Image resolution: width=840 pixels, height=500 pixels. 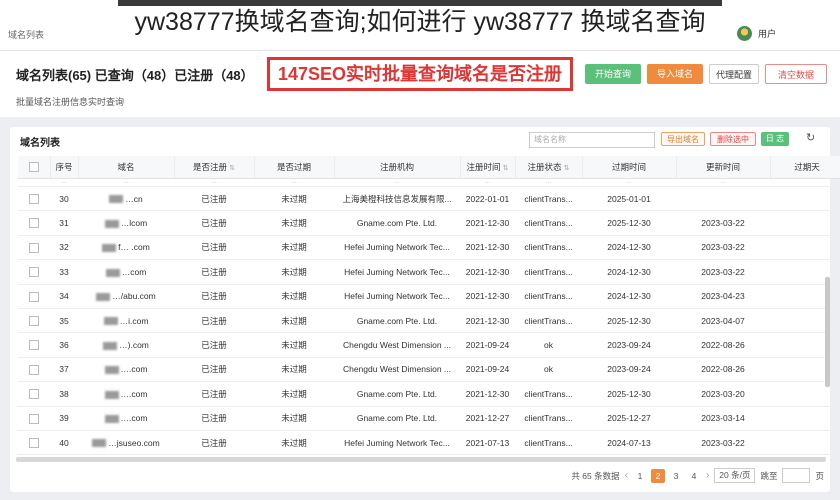 I want to click on page-button-1: 1, so click(x=640, y=476).